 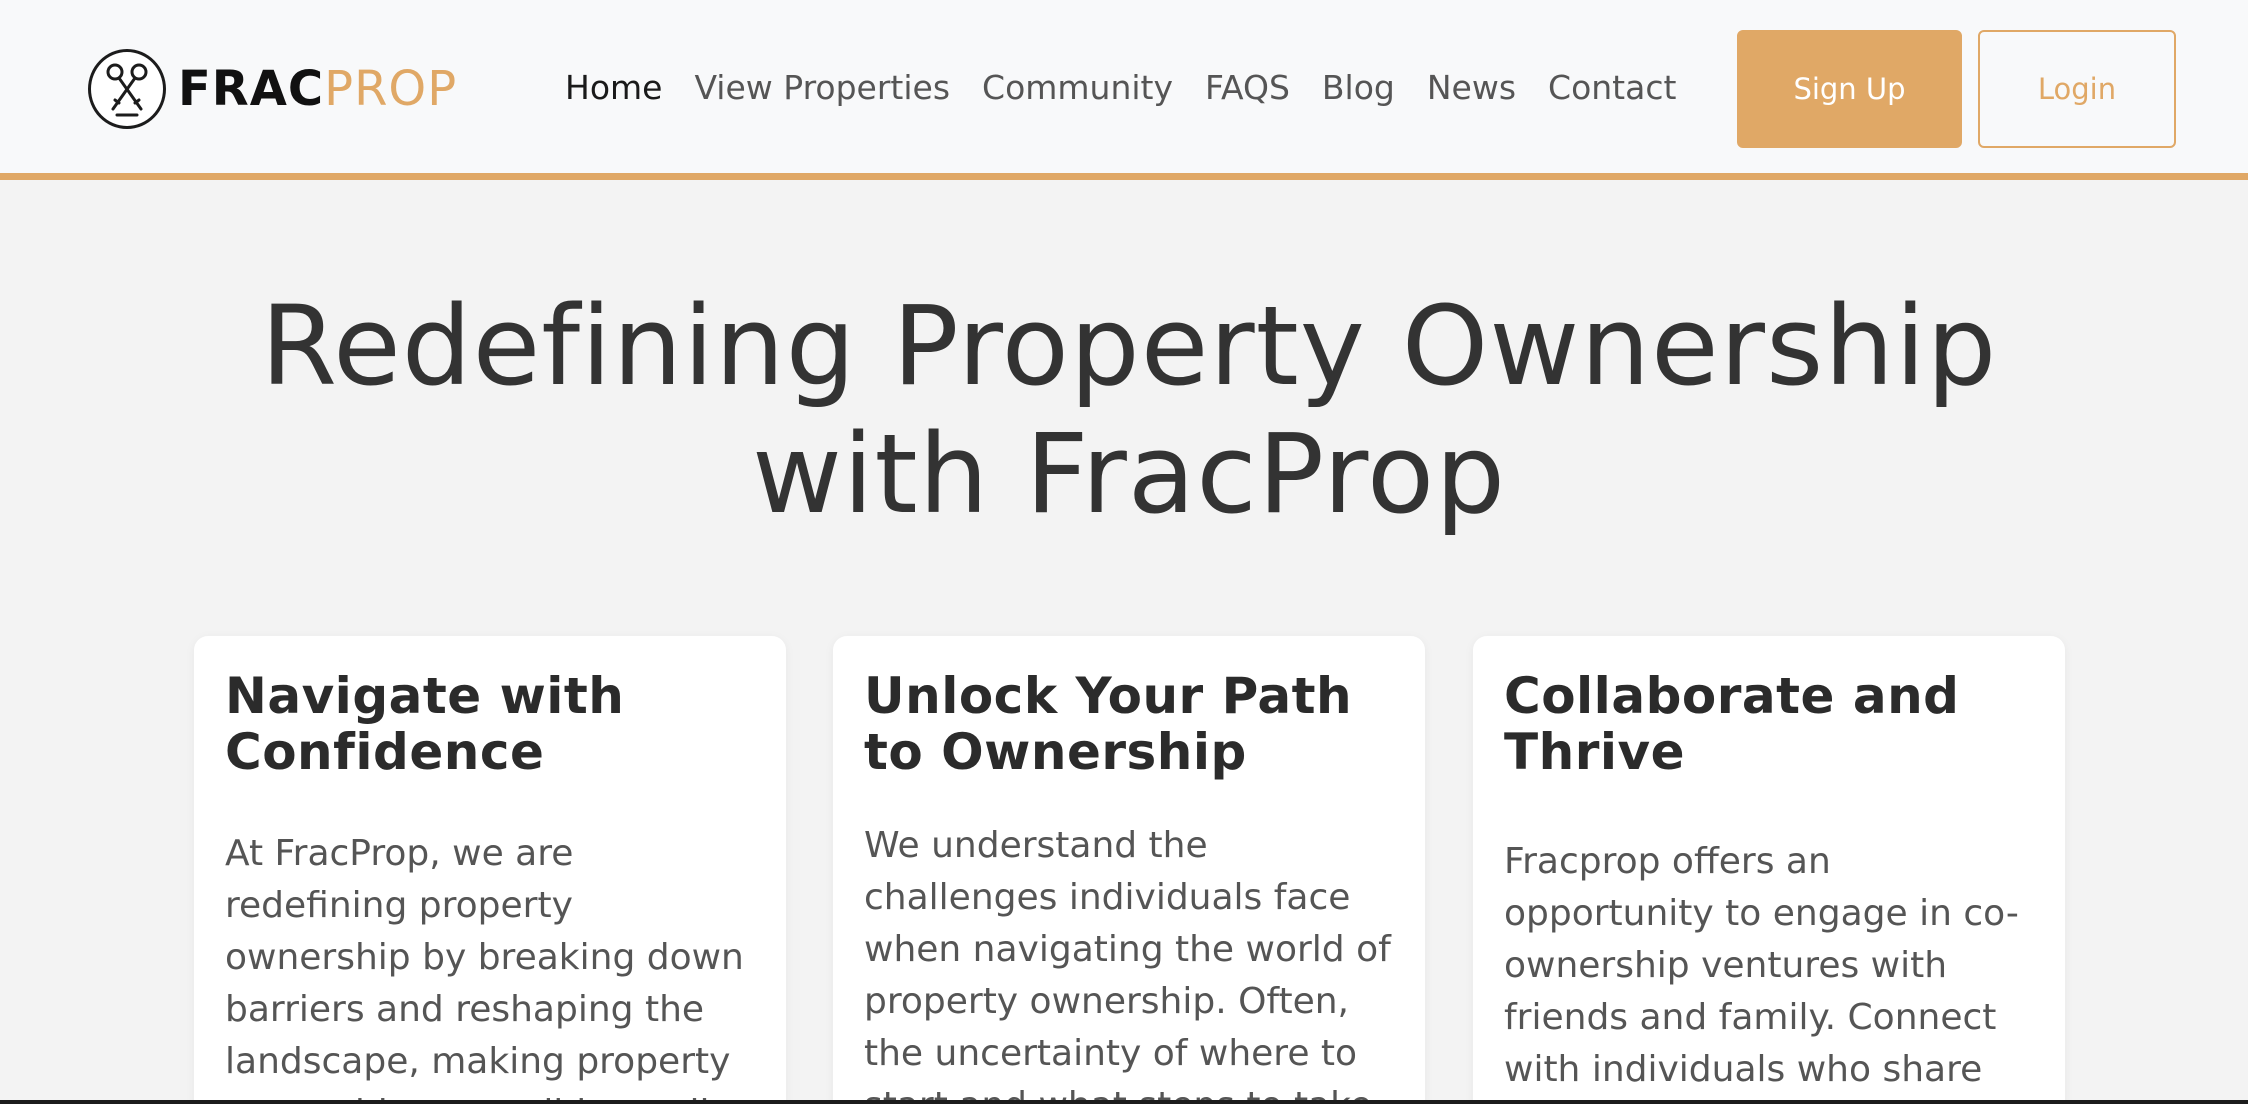 I want to click on hero-title-line2: with FracProp, so click(x=1129, y=474).